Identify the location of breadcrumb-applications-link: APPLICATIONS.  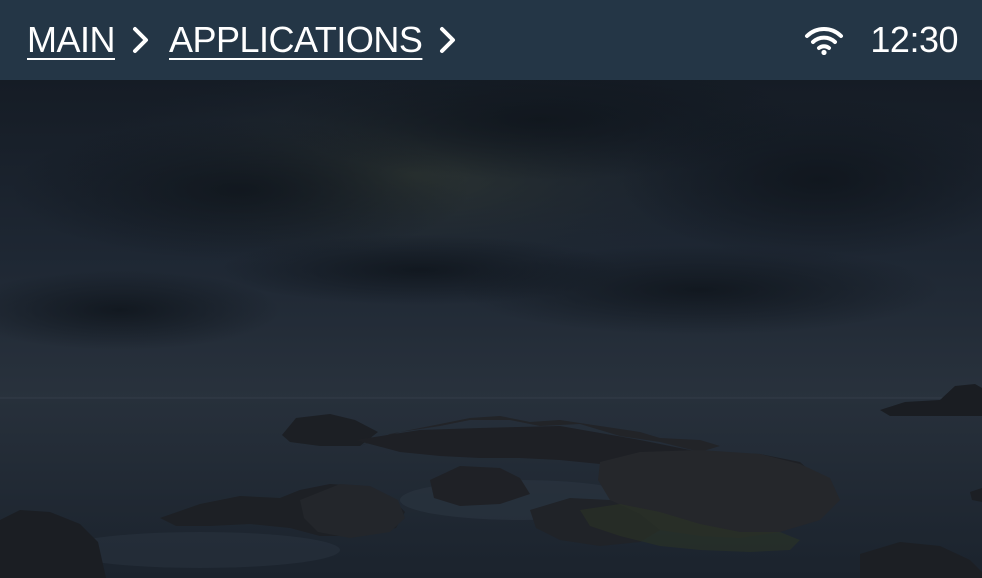
(296, 40).